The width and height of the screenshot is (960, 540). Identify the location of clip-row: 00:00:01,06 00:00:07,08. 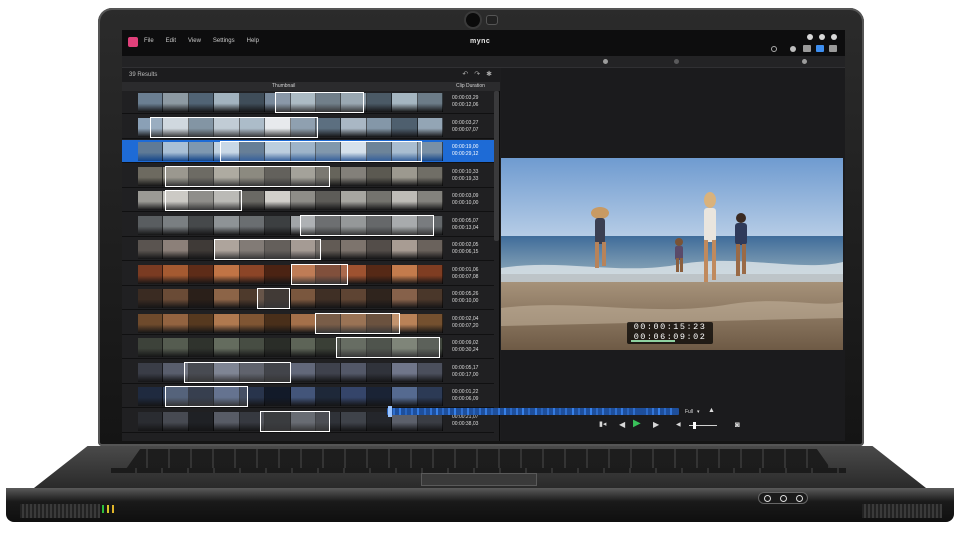
(308, 274).